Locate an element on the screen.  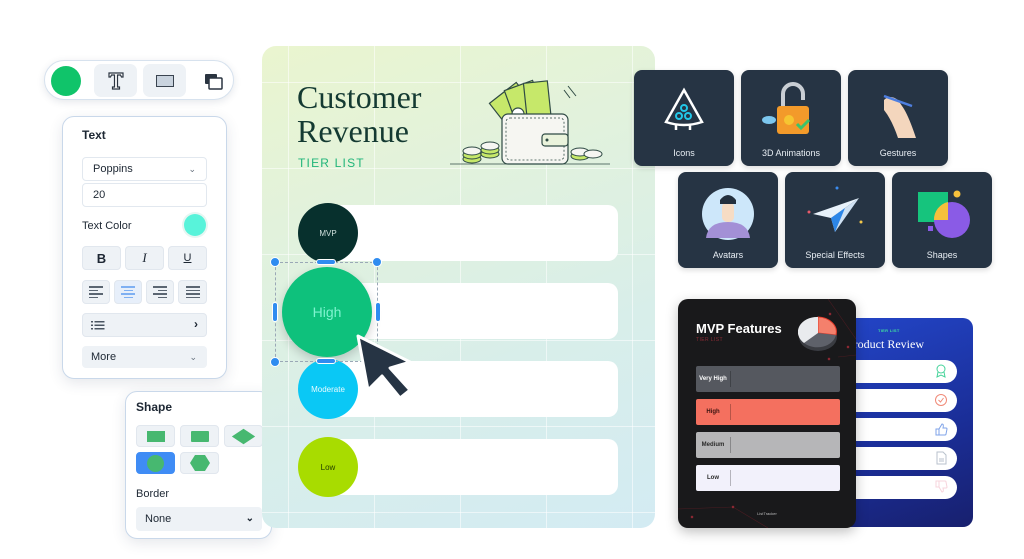
align-left-icon is located at coordinates (96, 292).